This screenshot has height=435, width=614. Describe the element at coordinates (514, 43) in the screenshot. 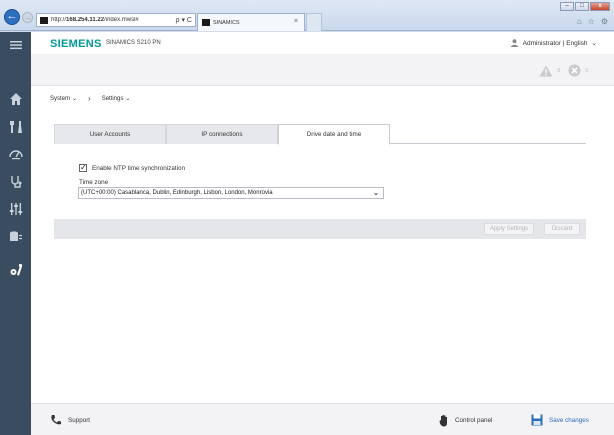

I see `user-icon` at that location.